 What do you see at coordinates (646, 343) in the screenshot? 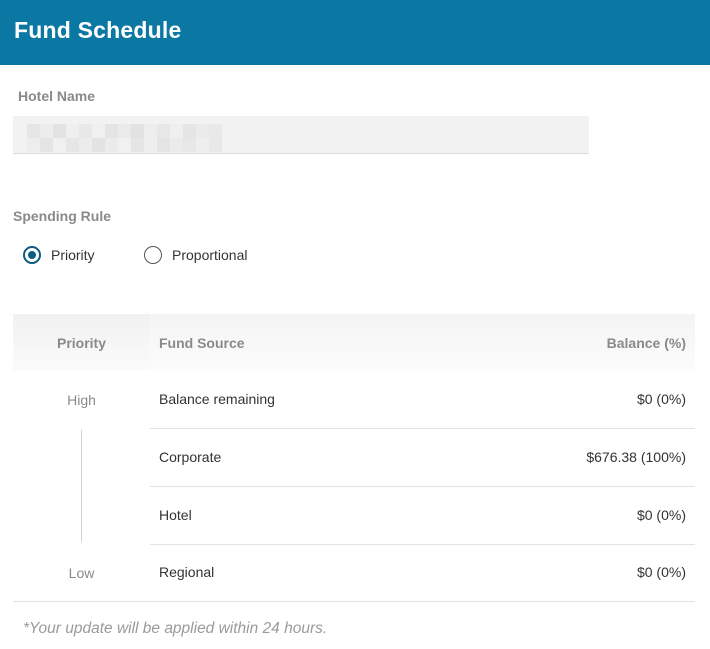
I see `column-header-balance: Balance (%)` at bounding box center [646, 343].